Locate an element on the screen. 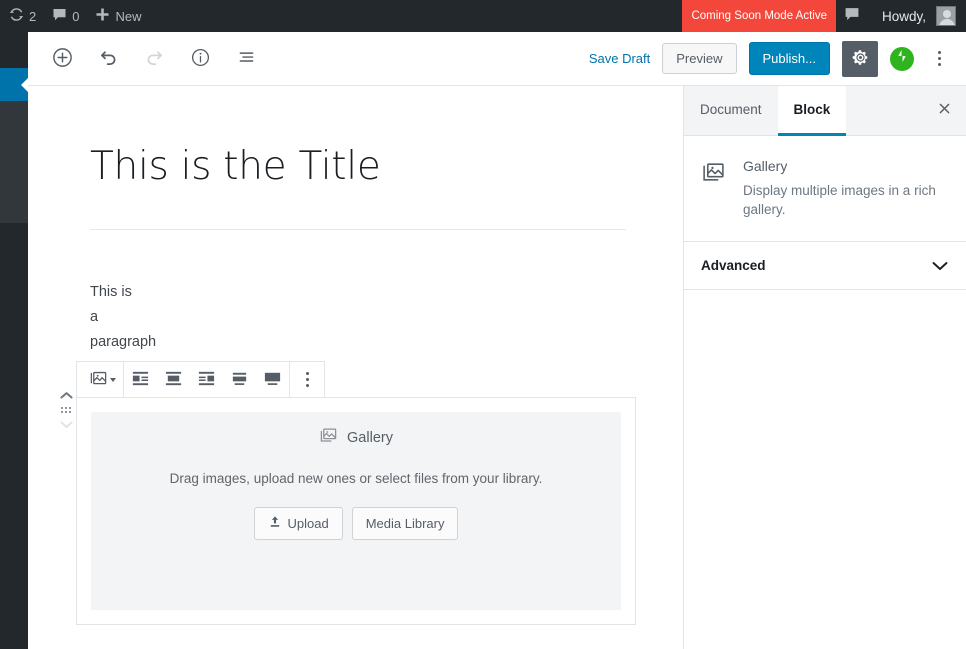 This screenshot has width=966, height=649. admin-bar-right: Coming Soon Mode Active Howdy, is located at coordinates (824, 16).